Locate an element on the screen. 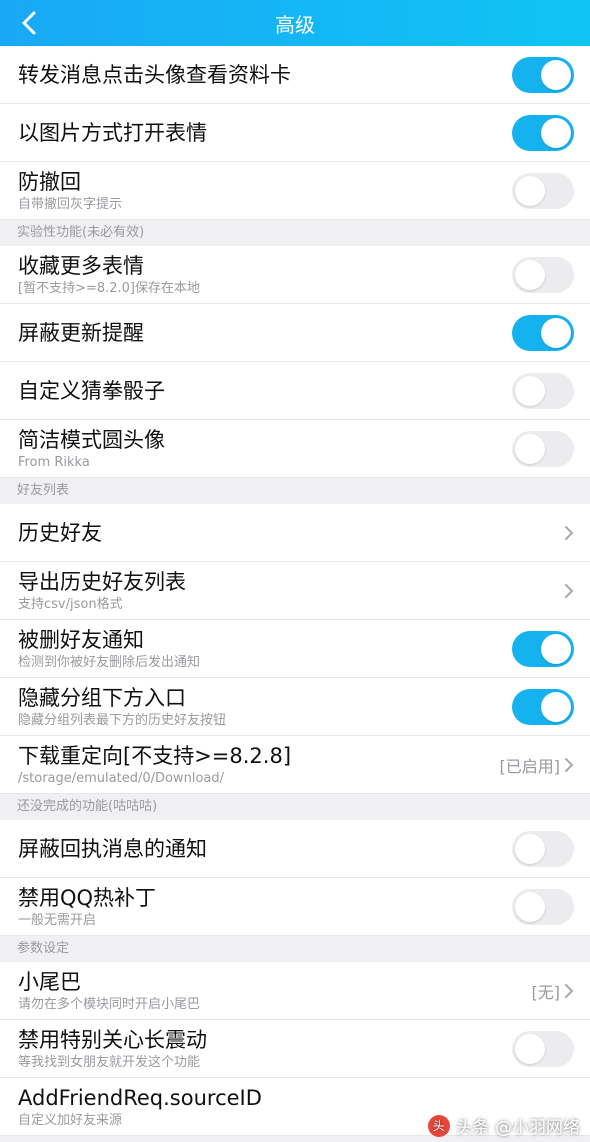  setting-label: 被删好友通知 is located at coordinates (81, 639).